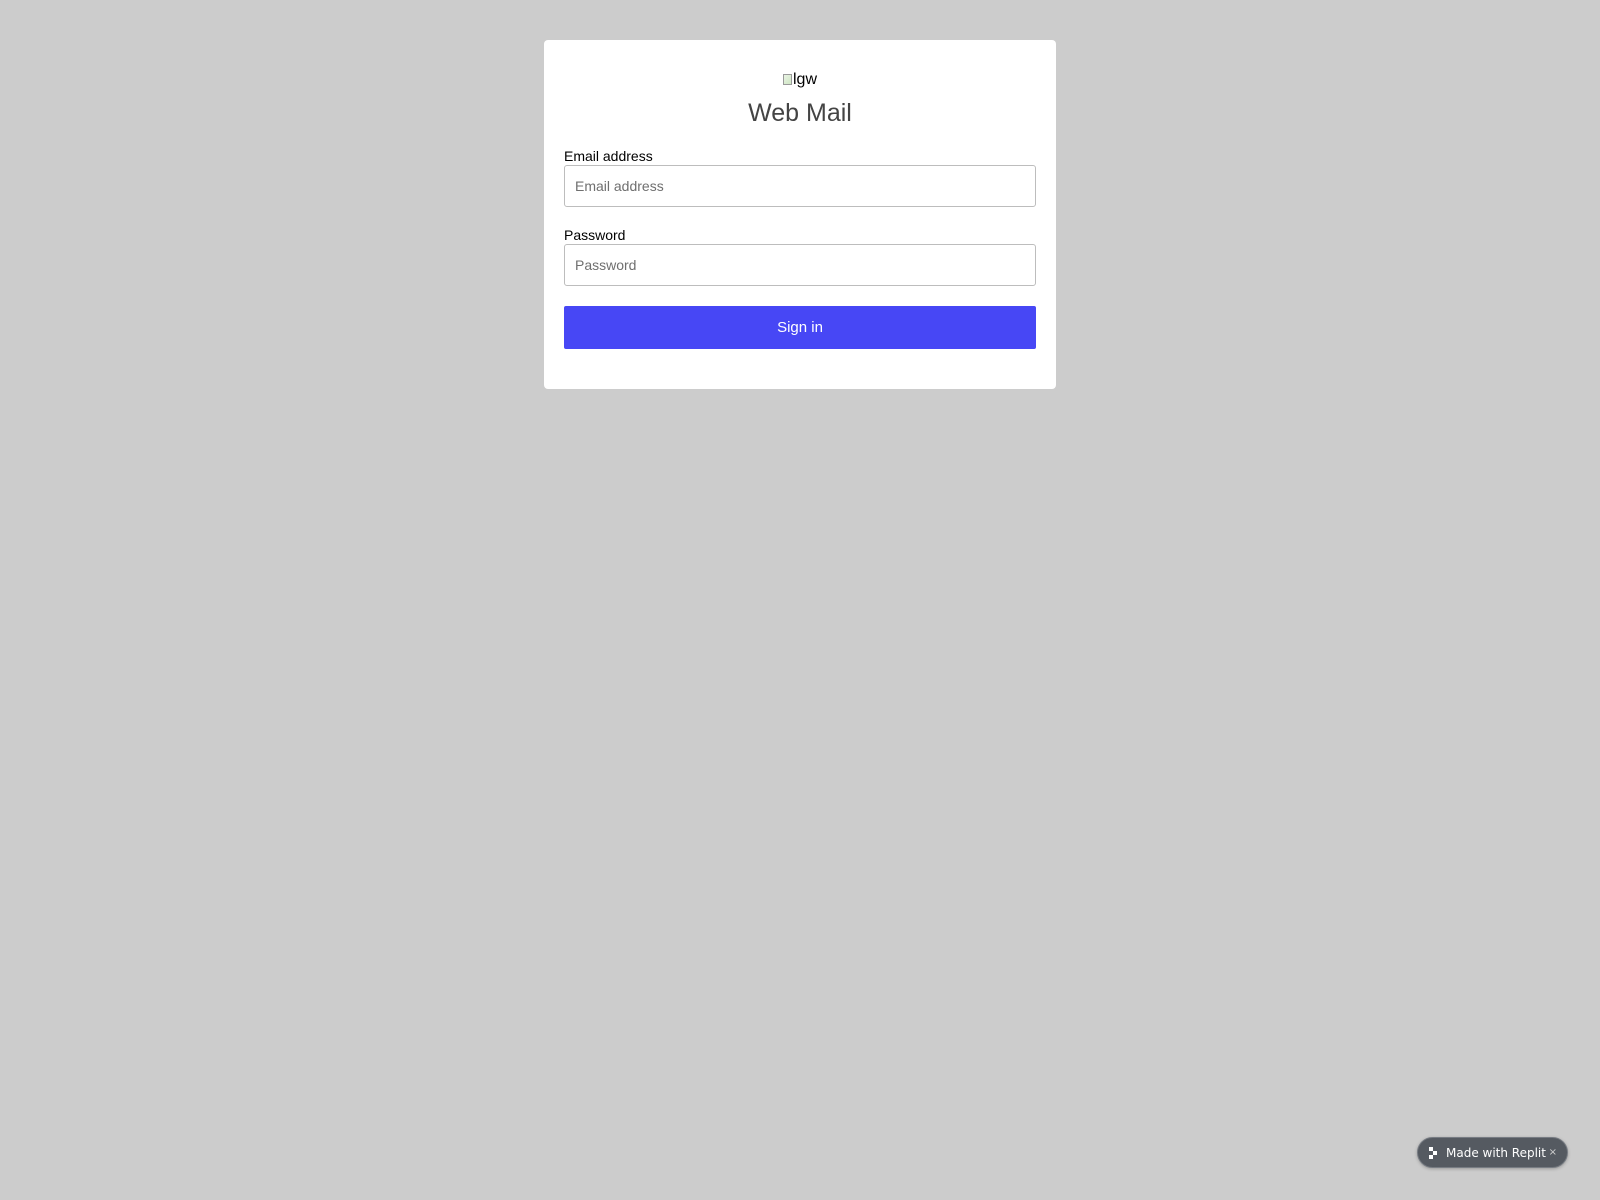  Describe the element at coordinates (804, 79) in the screenshot. I see `logo-alt-text: lgw` at that location.